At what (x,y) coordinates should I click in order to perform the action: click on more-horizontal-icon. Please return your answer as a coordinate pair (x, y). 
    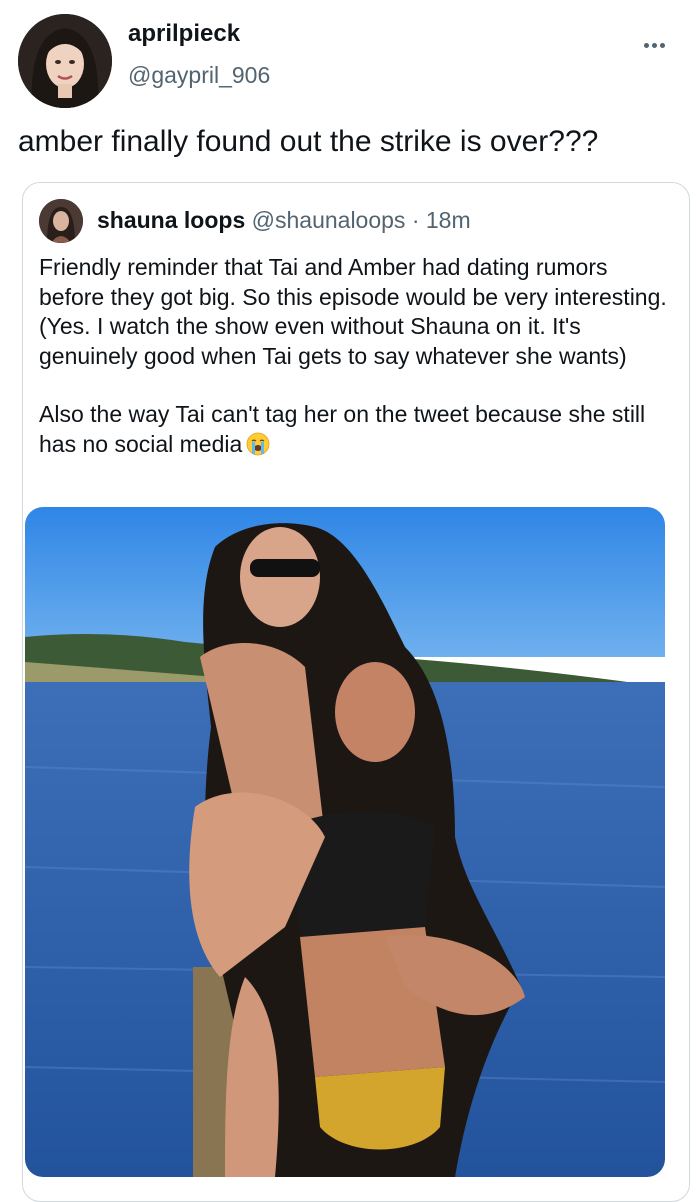
    Looking at the image, I should click on (654, 45).